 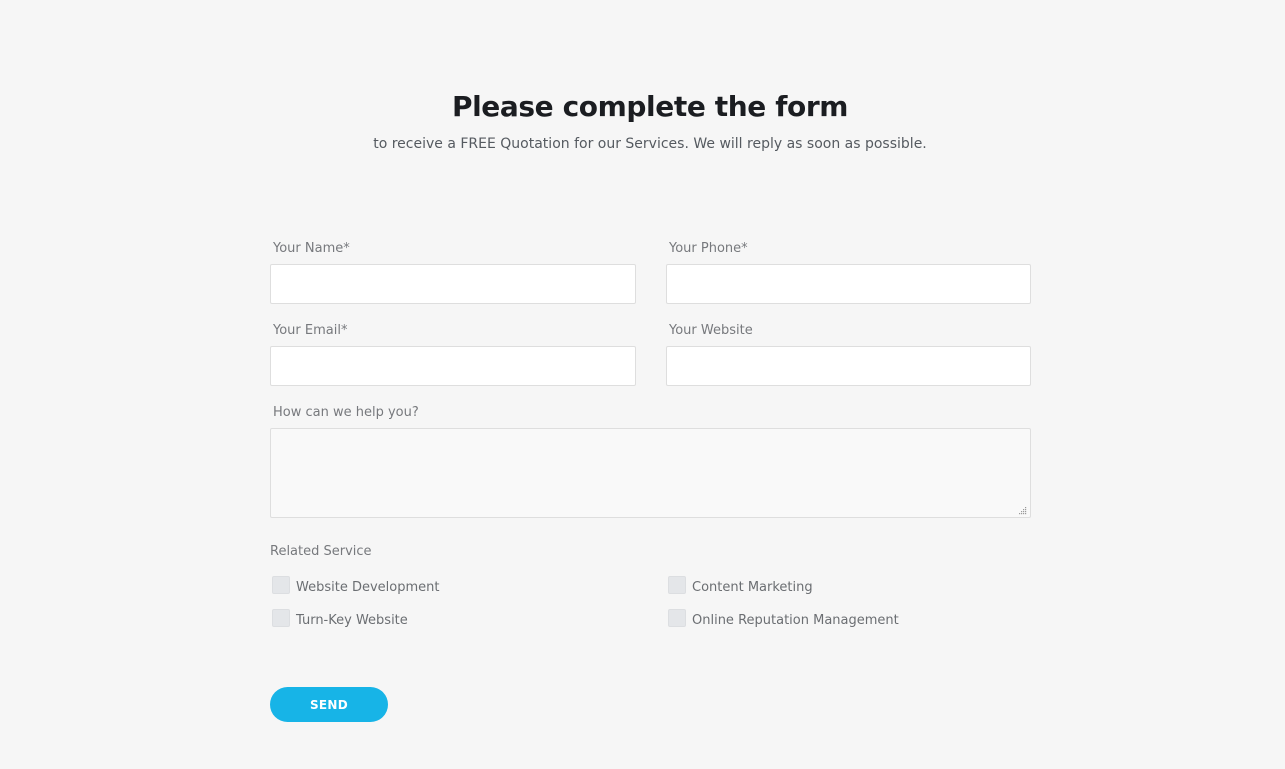 I want to click on name-label: Your Name*, so click(x=311, y=248).